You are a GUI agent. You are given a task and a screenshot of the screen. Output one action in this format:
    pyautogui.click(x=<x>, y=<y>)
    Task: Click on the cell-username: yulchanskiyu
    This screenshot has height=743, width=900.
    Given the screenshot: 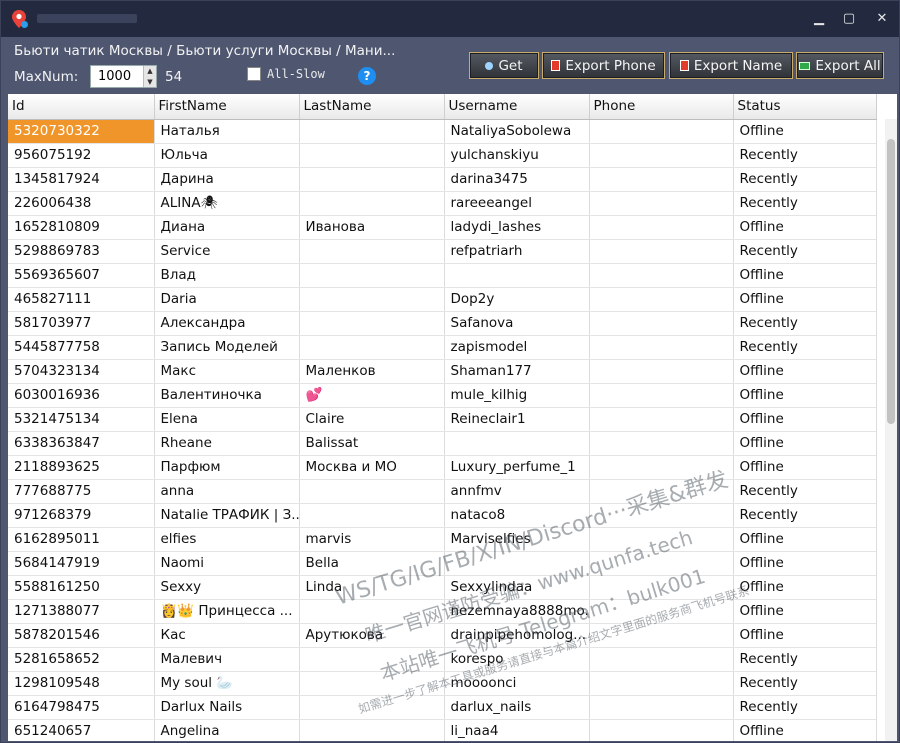 What is the action you would take?
    pyautogui.click(x=517, y=155)
    